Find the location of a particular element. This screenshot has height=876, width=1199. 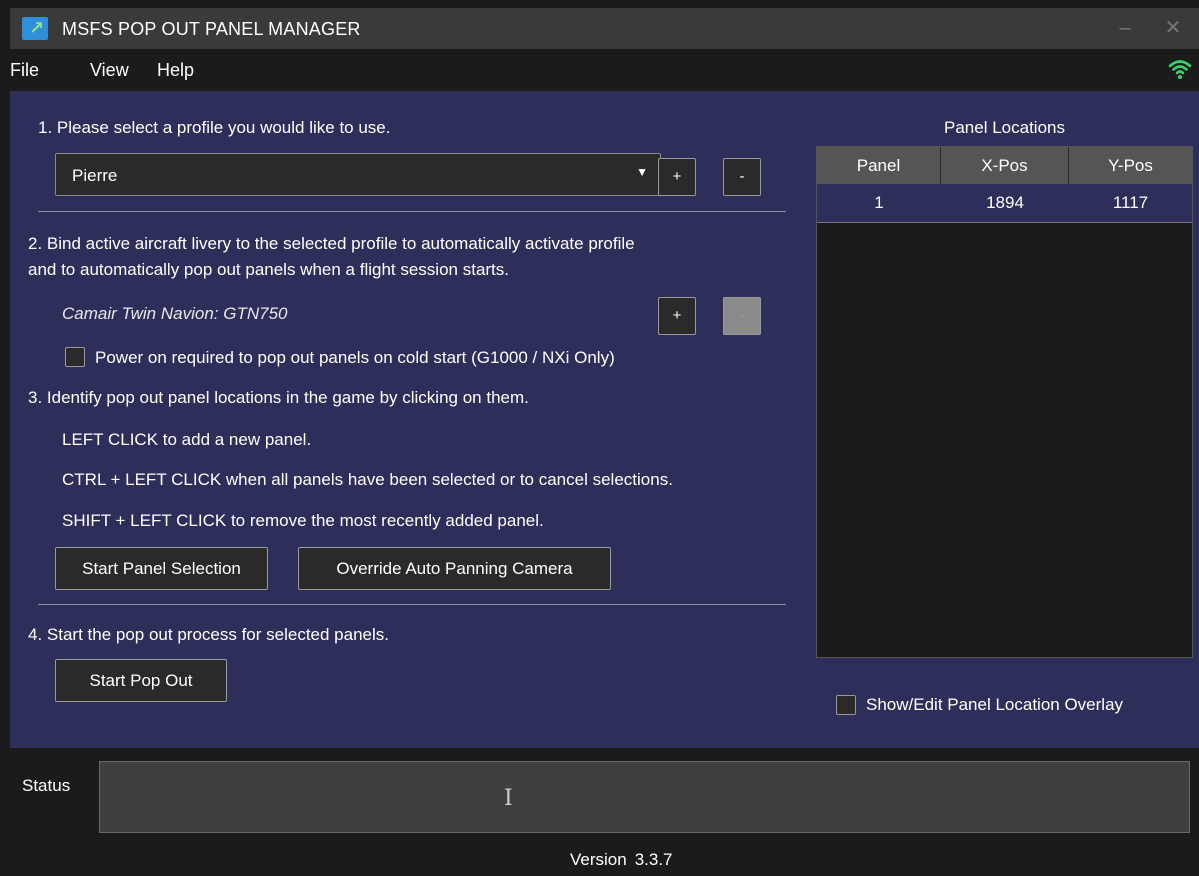

panel-locations-title: Panel Locations is located at coordinates (1004, 127).